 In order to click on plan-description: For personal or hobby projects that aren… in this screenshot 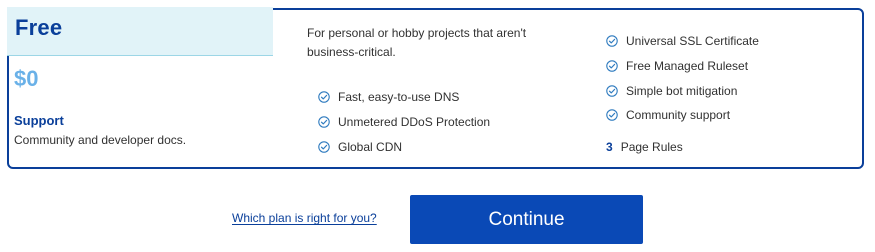, I will do `click(417, 42)`.